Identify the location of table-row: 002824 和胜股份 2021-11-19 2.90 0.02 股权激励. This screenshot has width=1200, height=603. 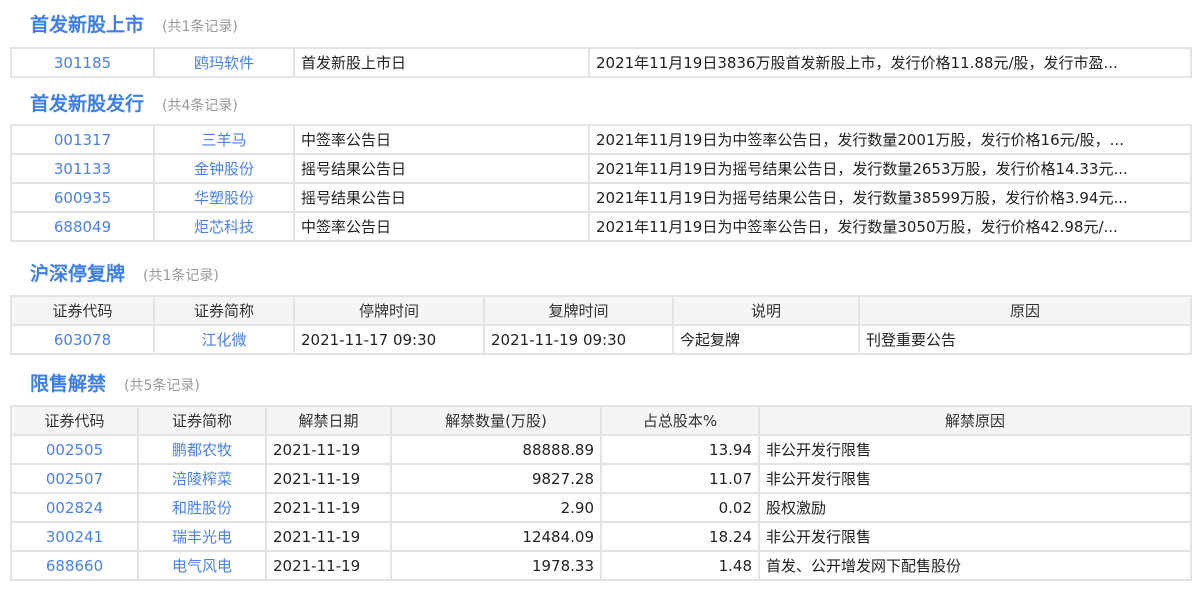
(601, 507).